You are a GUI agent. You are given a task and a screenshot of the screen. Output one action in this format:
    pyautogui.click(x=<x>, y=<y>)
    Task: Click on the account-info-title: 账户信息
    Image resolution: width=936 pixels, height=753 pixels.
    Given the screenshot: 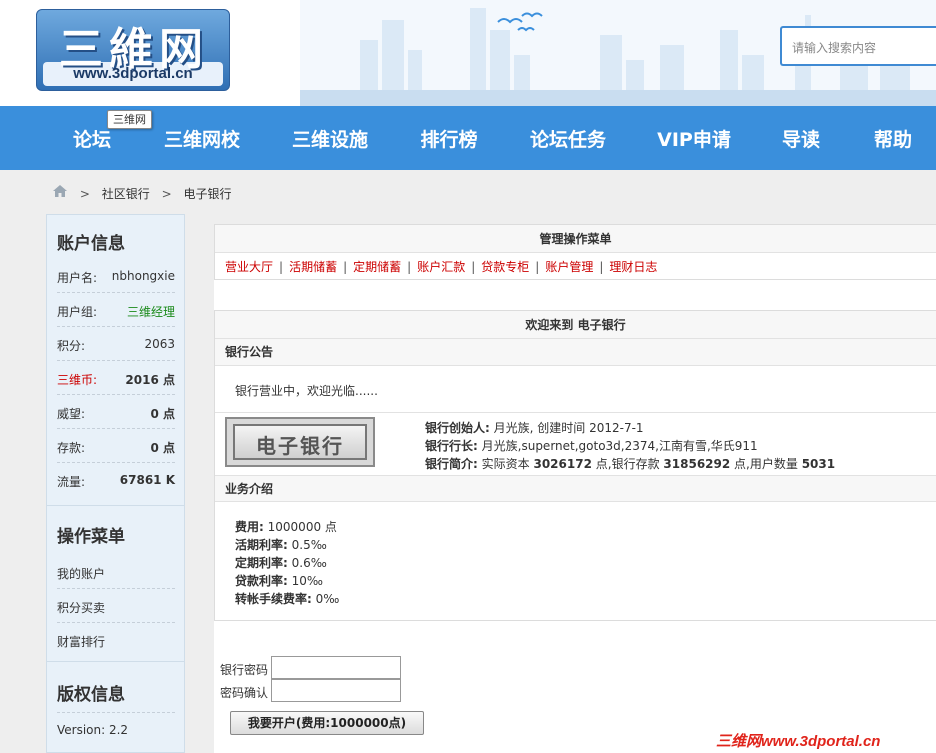 What is the action you would take?
    pyautogui.click(x=91, y=244)
    